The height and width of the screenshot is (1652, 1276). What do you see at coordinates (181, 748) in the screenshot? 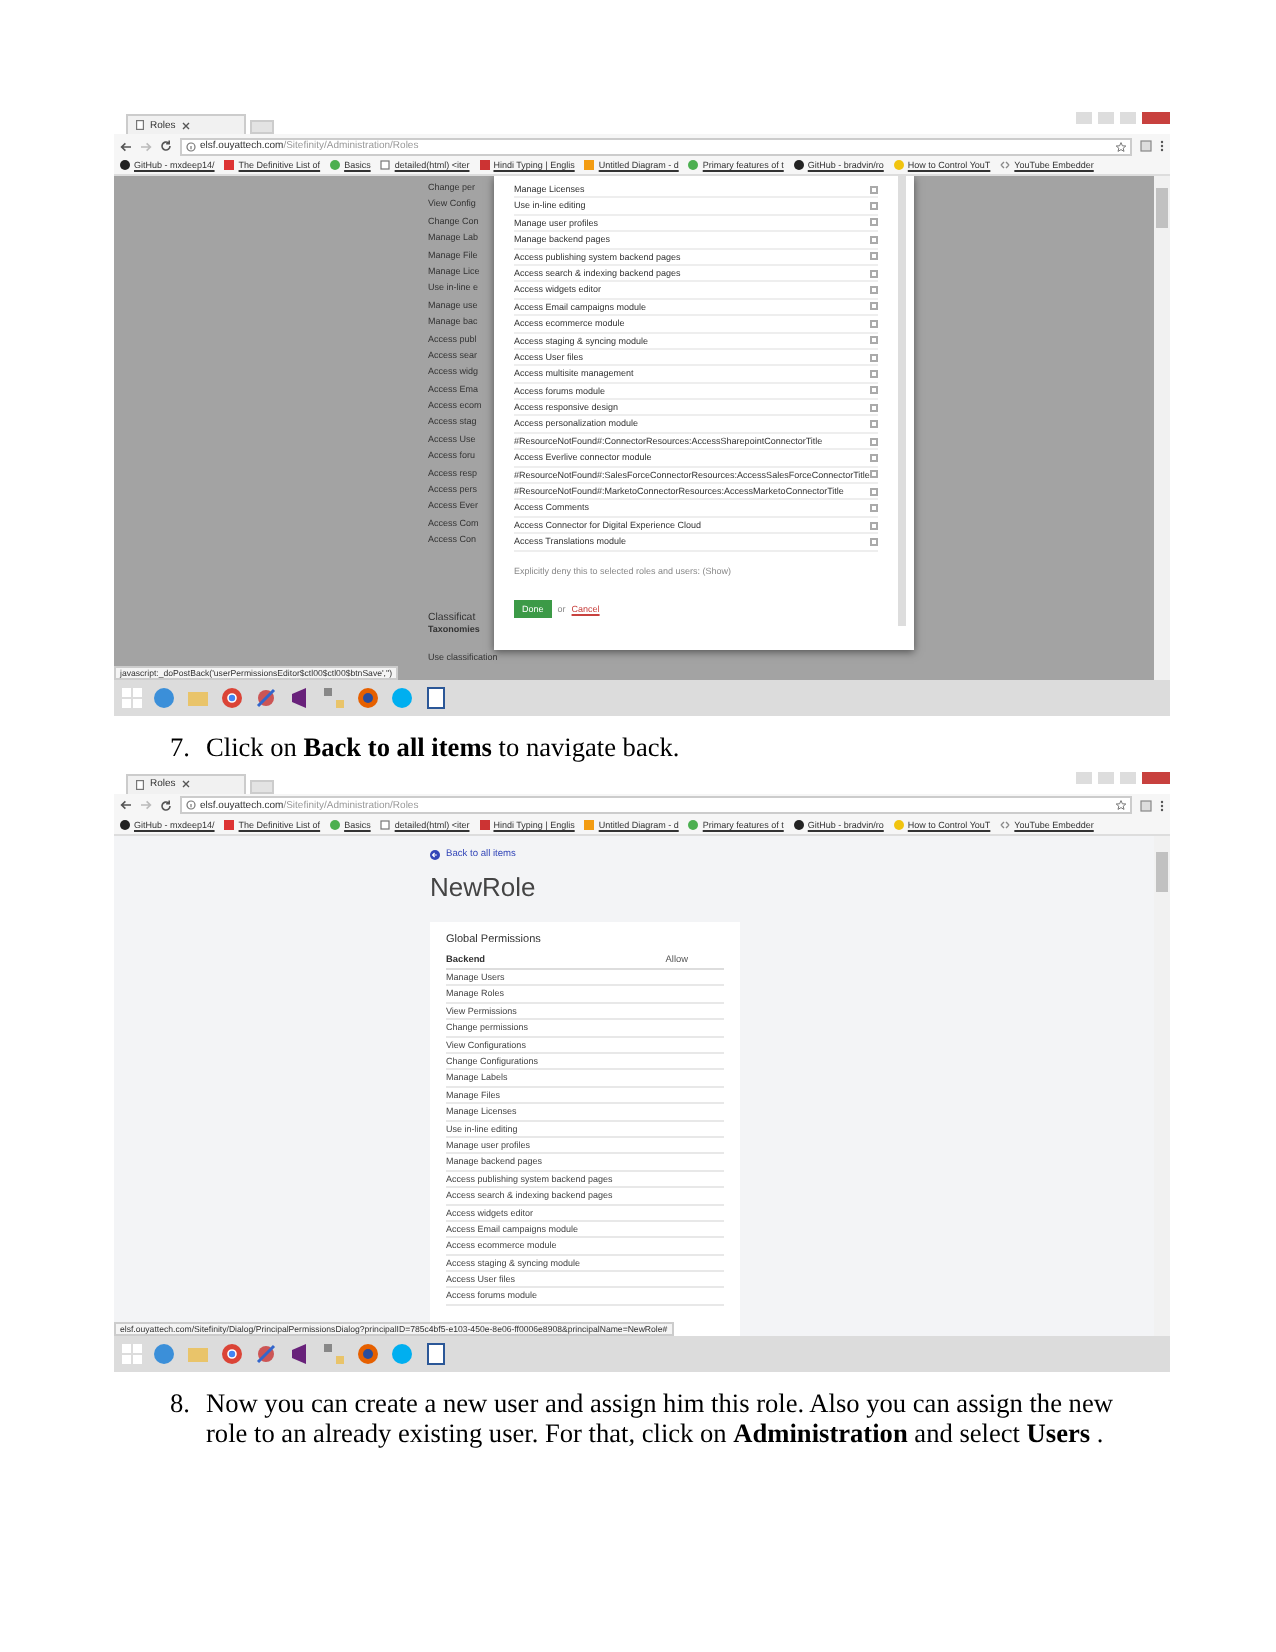
I see `step-number: 7.` at bounding box center [181, 748].